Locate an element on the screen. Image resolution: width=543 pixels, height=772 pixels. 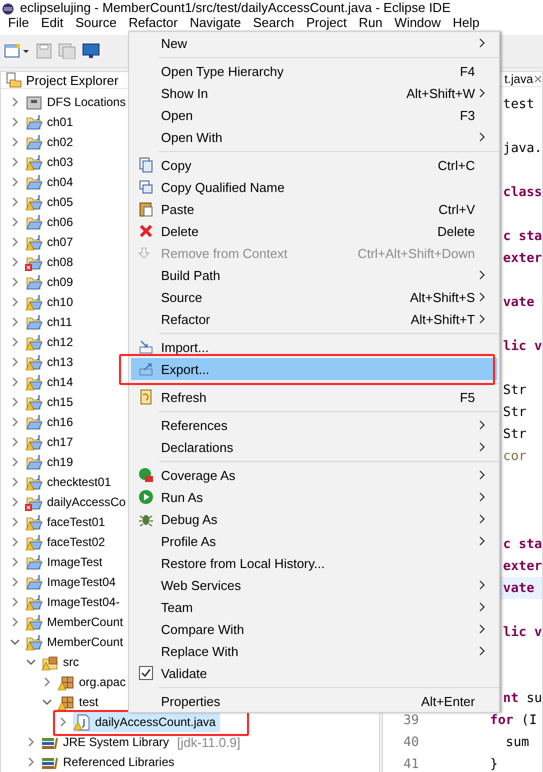
menu-item: References is located at coordinates (314, 425).